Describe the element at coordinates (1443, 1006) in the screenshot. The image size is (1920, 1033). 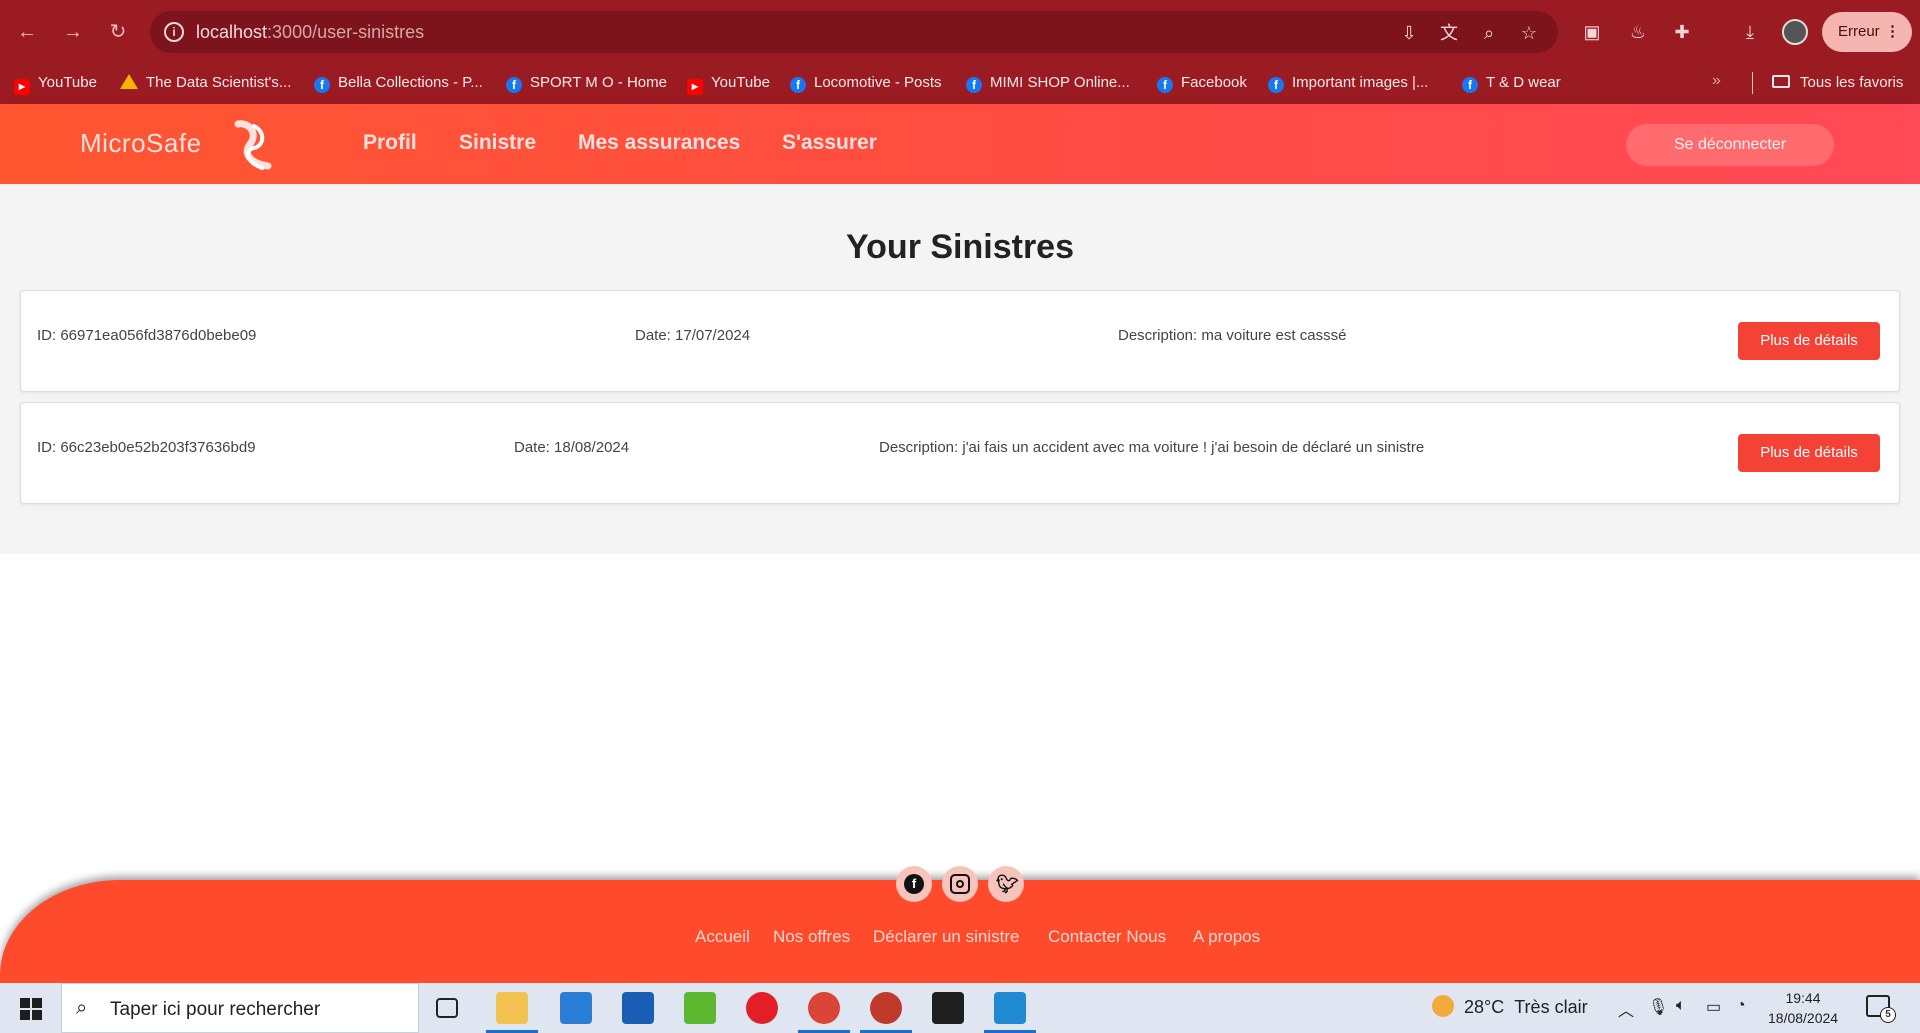
I see `weather-moon-icon` at that location.